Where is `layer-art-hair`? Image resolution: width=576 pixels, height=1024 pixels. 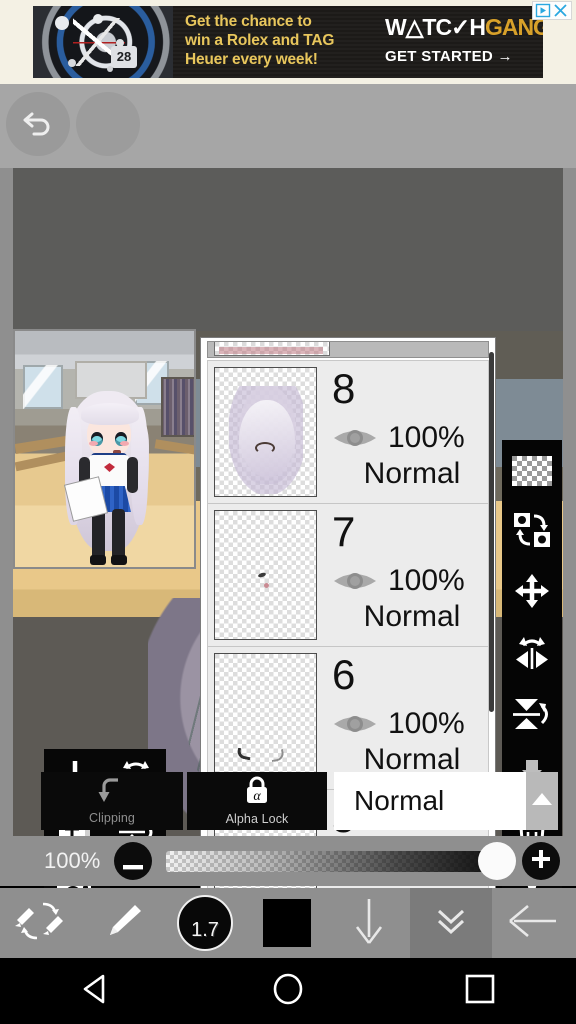
layer-art-hair is located at coordinates (266, 440).